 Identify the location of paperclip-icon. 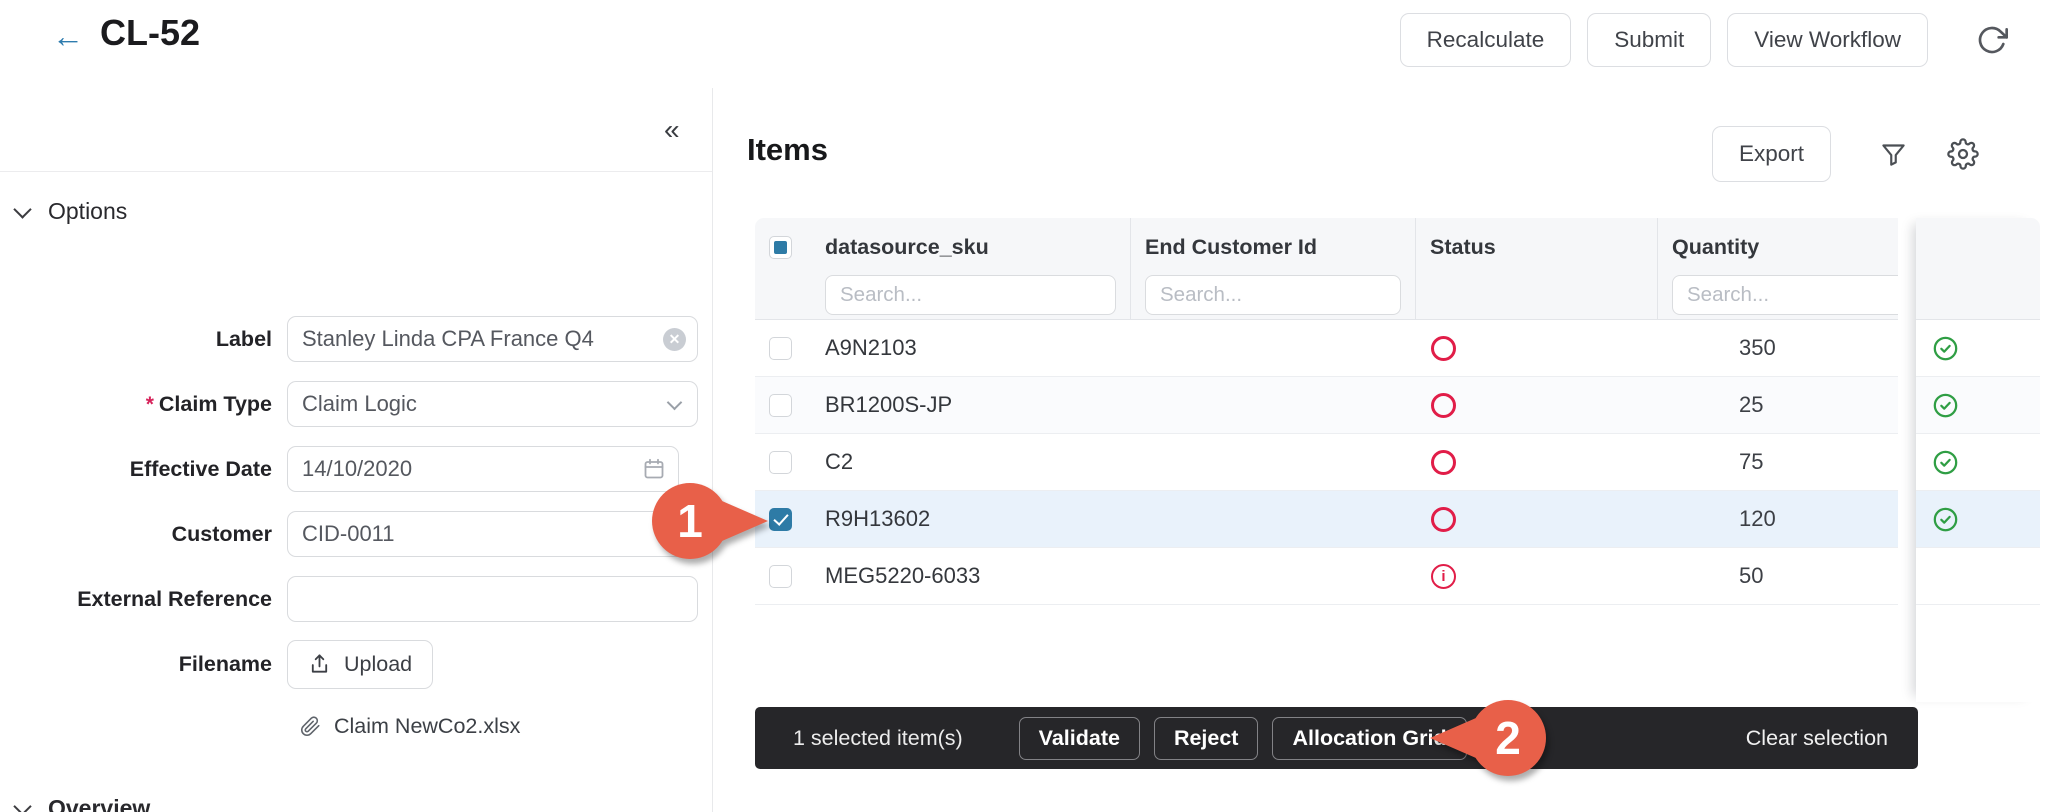
(310, 726).